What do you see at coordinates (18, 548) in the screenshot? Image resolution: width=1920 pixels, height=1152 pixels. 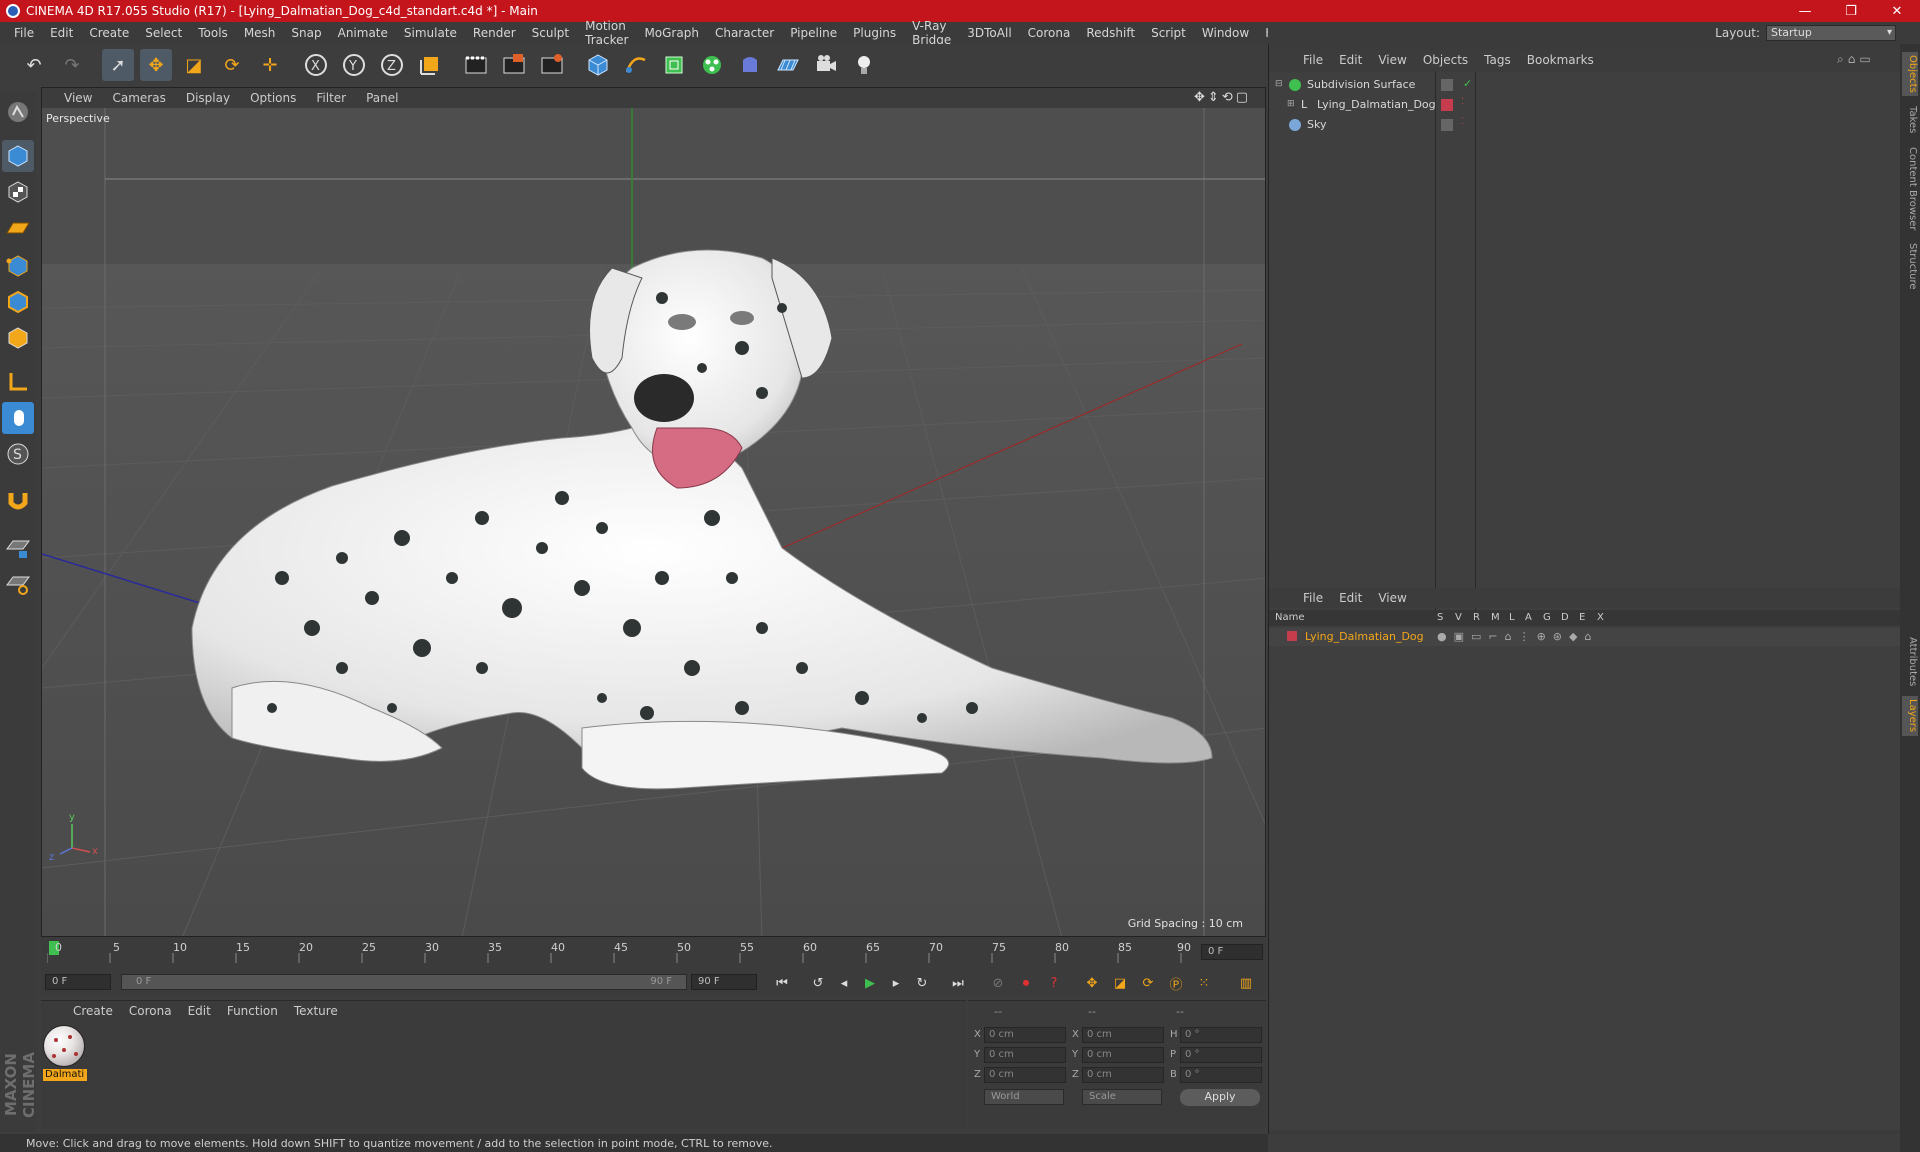 I see `workplane-lock-icon` at bounding box center [18, 548].